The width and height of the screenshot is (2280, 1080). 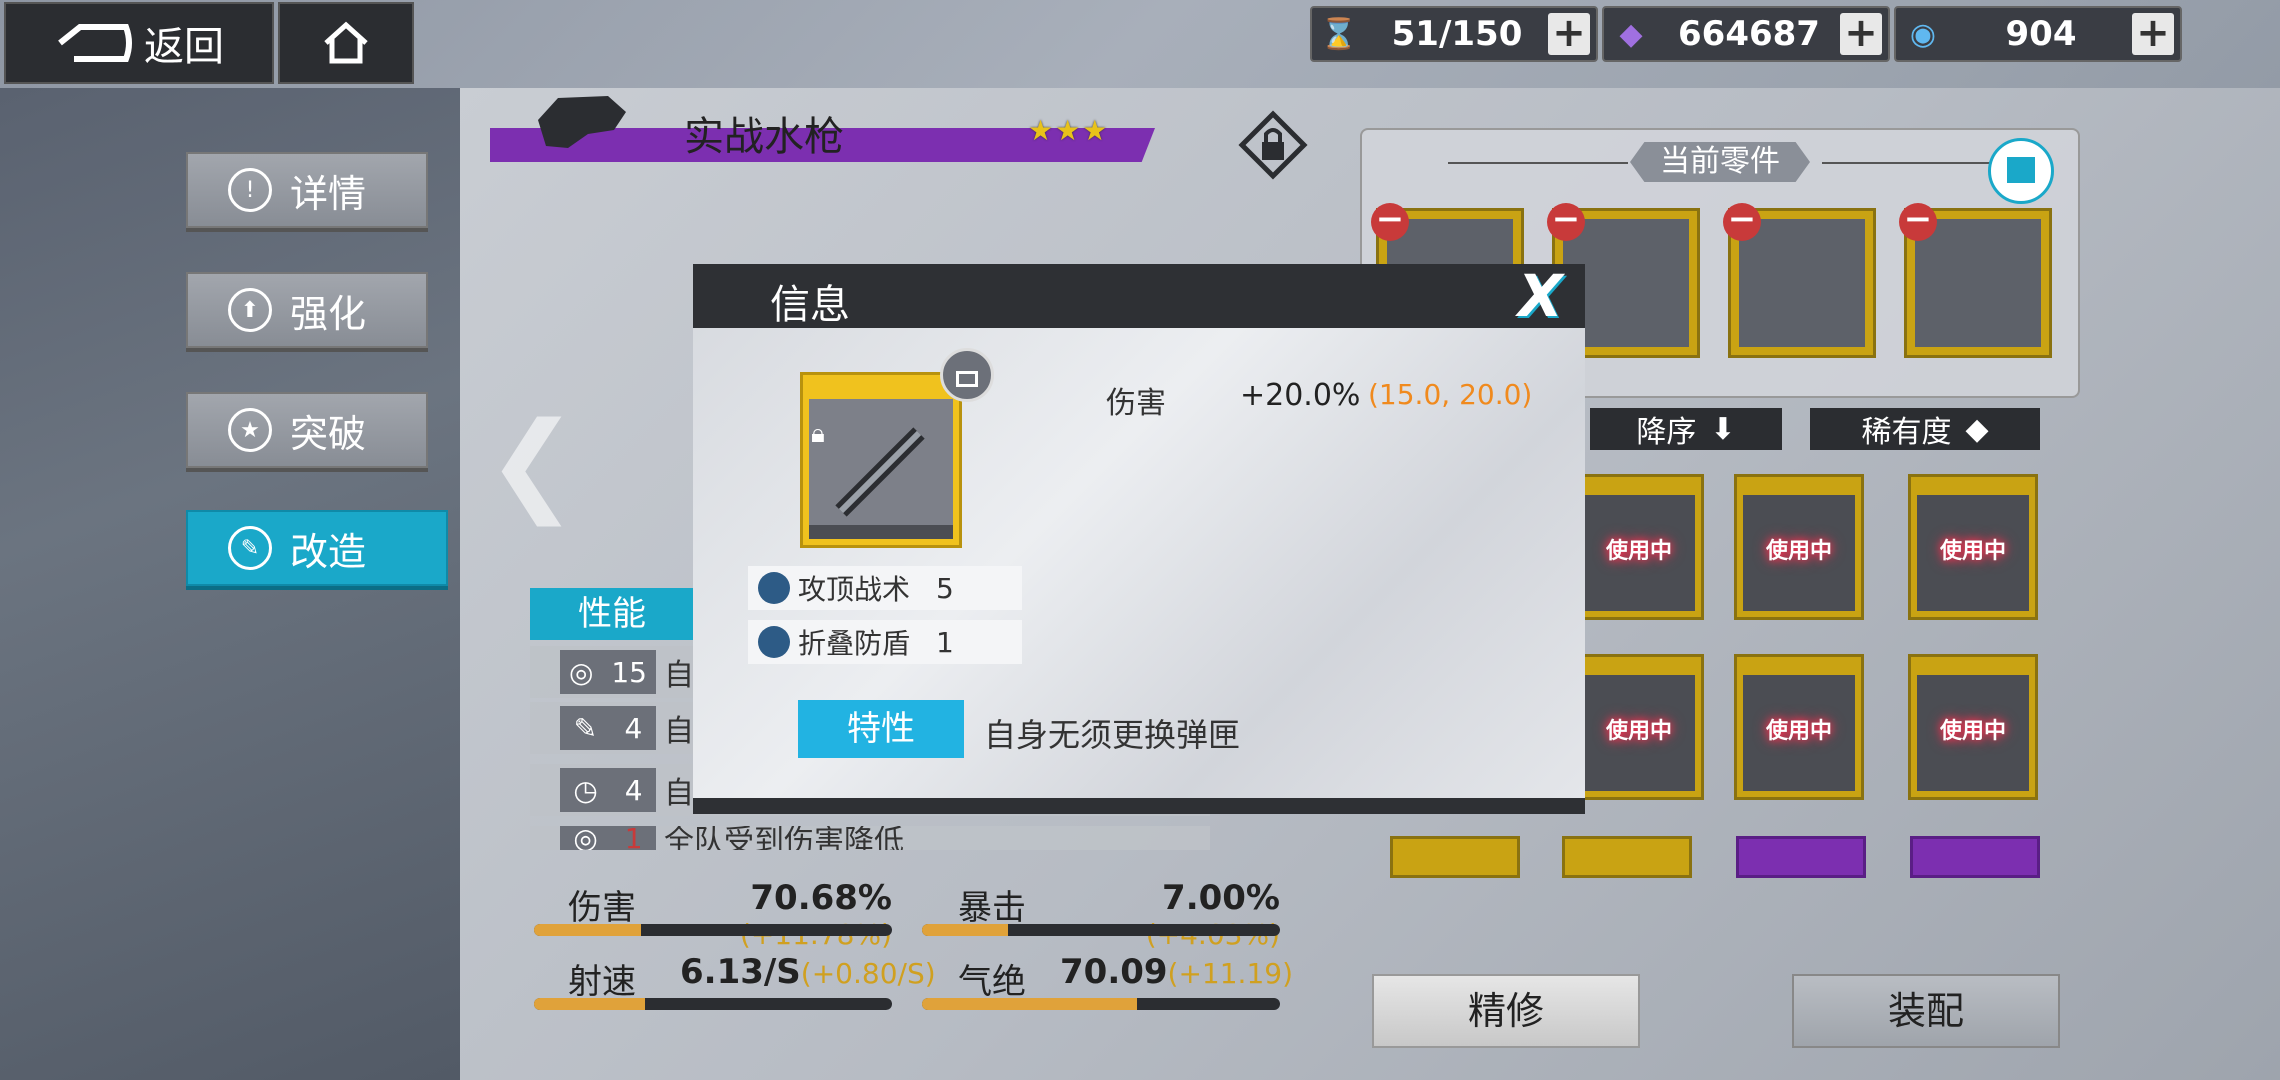 I want to click on lock-toggle-icon, so click(x=967, y=375).